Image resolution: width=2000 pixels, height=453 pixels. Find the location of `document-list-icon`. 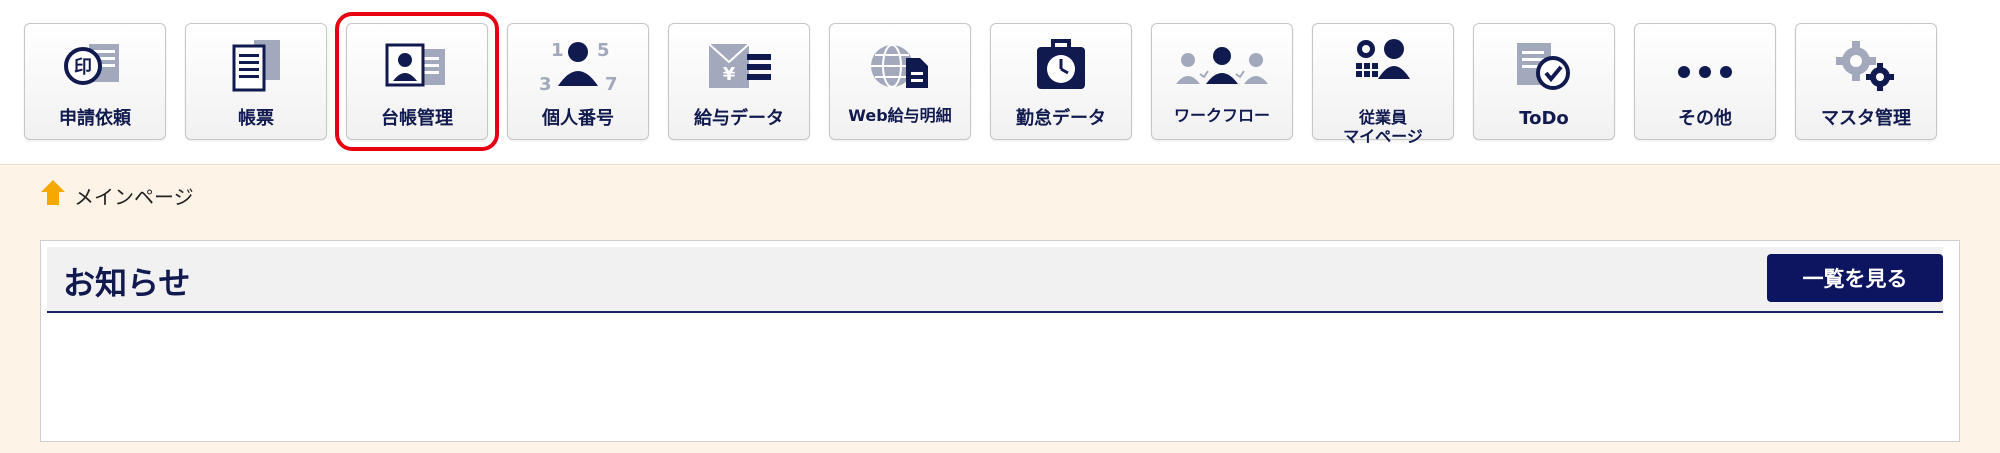

document-list-icon is located at coordinates (256, 66).